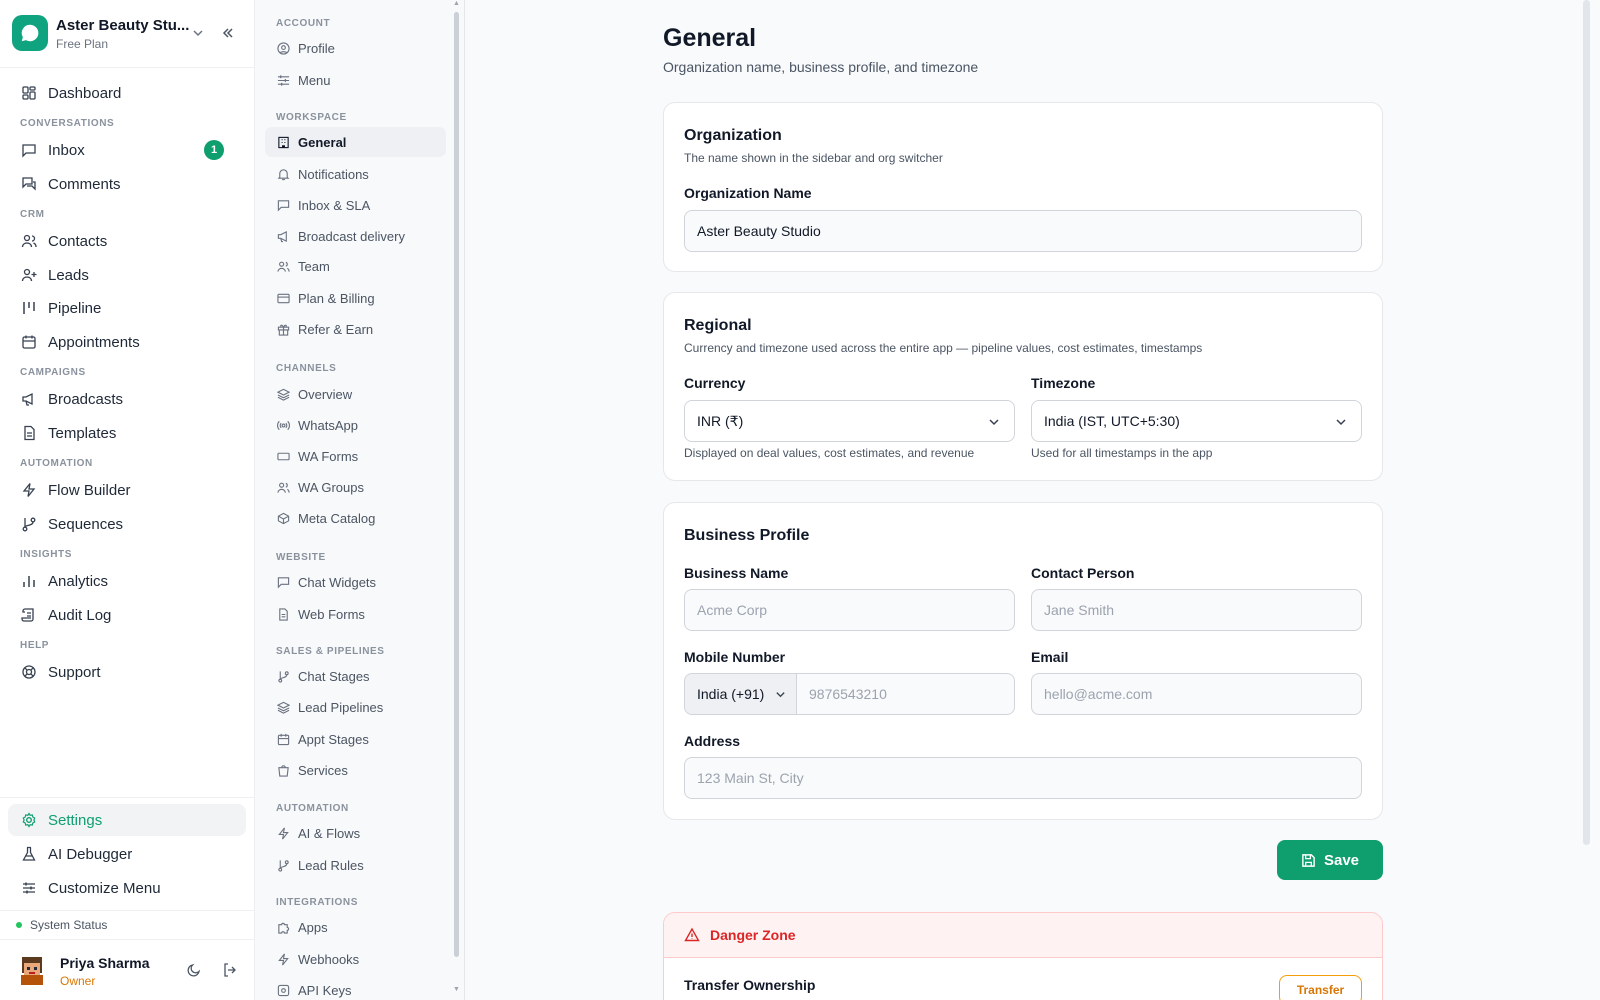 This screenshot has width=1600, height=1000. Describe the element at coordinates (84, 184) in the screenshot. I see `nav-label: Comments` at that location.